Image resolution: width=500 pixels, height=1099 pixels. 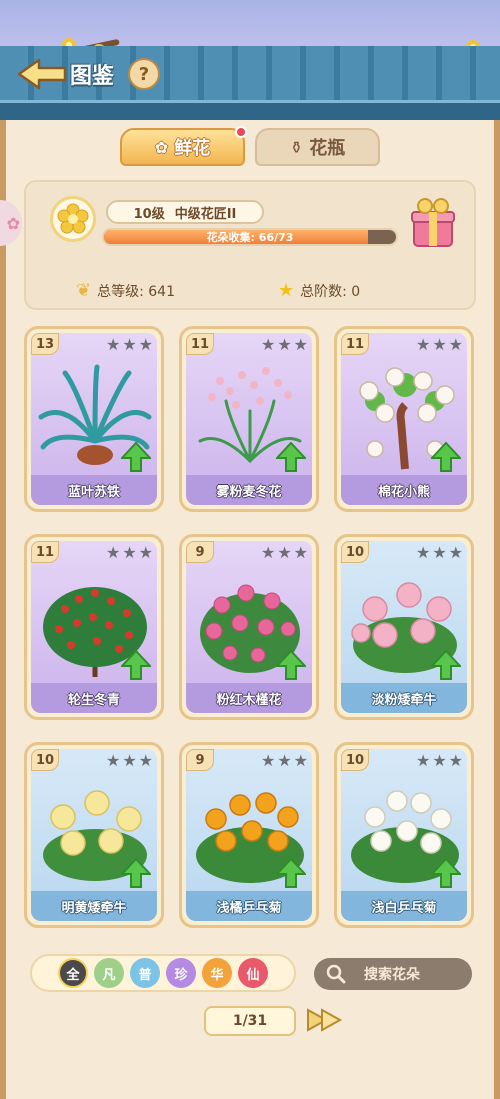 What do you see at coordinates (149, 214) in the screenshot?
I see `collector-level: 10级` at bounding box center [149, 214].